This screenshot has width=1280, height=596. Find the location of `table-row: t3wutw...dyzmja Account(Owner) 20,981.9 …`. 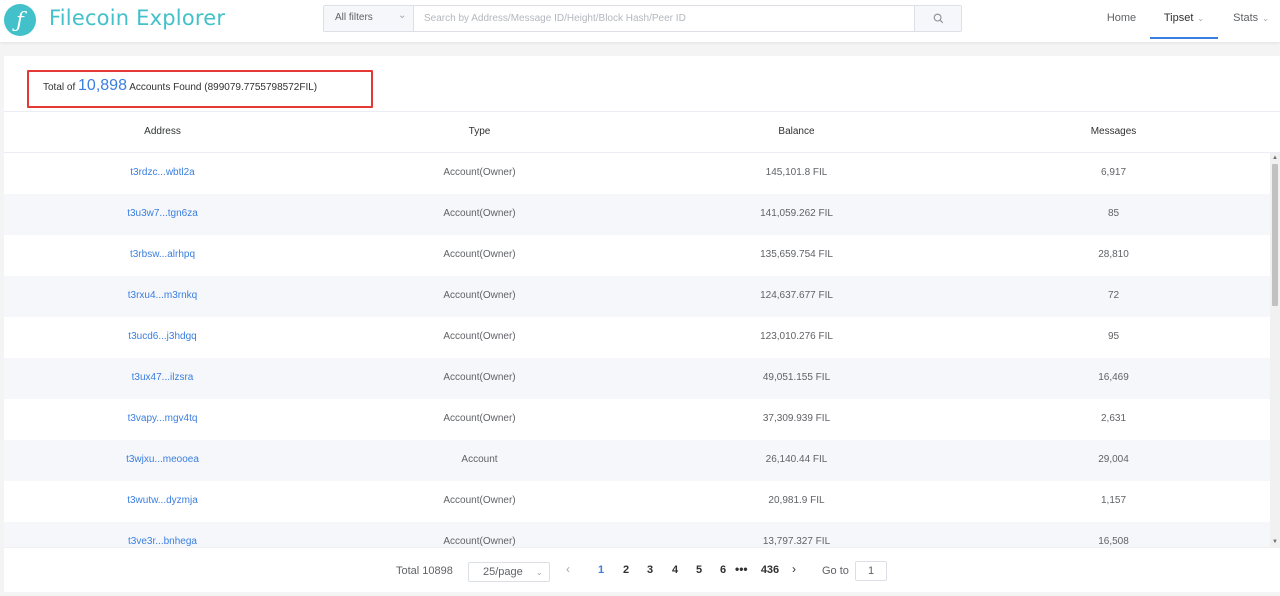

table-row: t3wutw...dyzmja Account(Owner) 20,981.9 … is located at coordinates (637, 501).